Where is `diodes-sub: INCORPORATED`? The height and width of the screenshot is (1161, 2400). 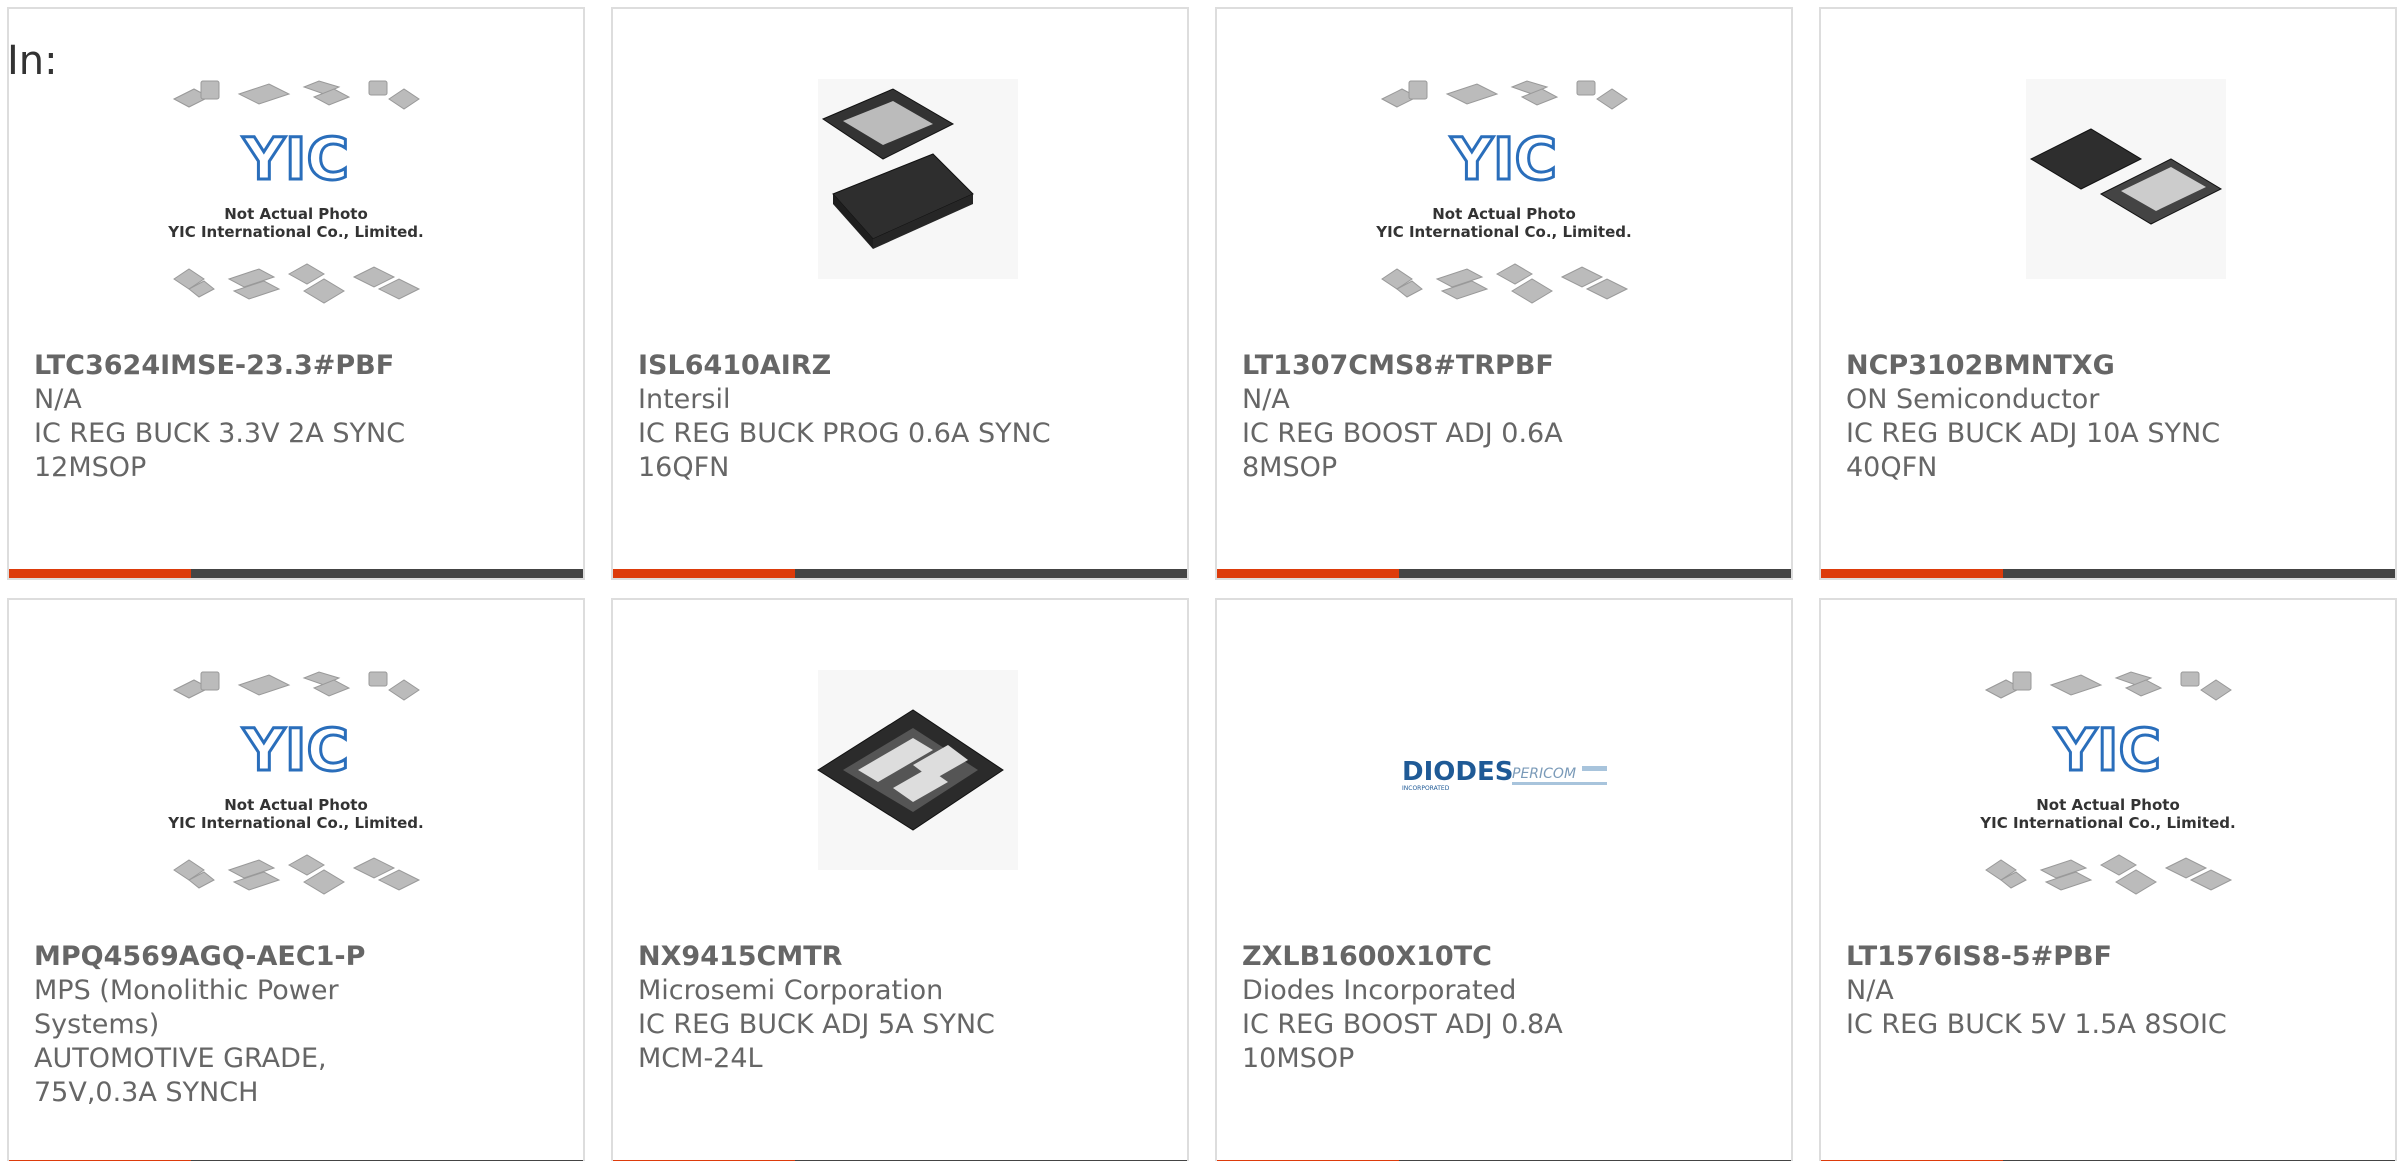 diodes-sub: INCORPORATED is located at coordinates (1426, 788).